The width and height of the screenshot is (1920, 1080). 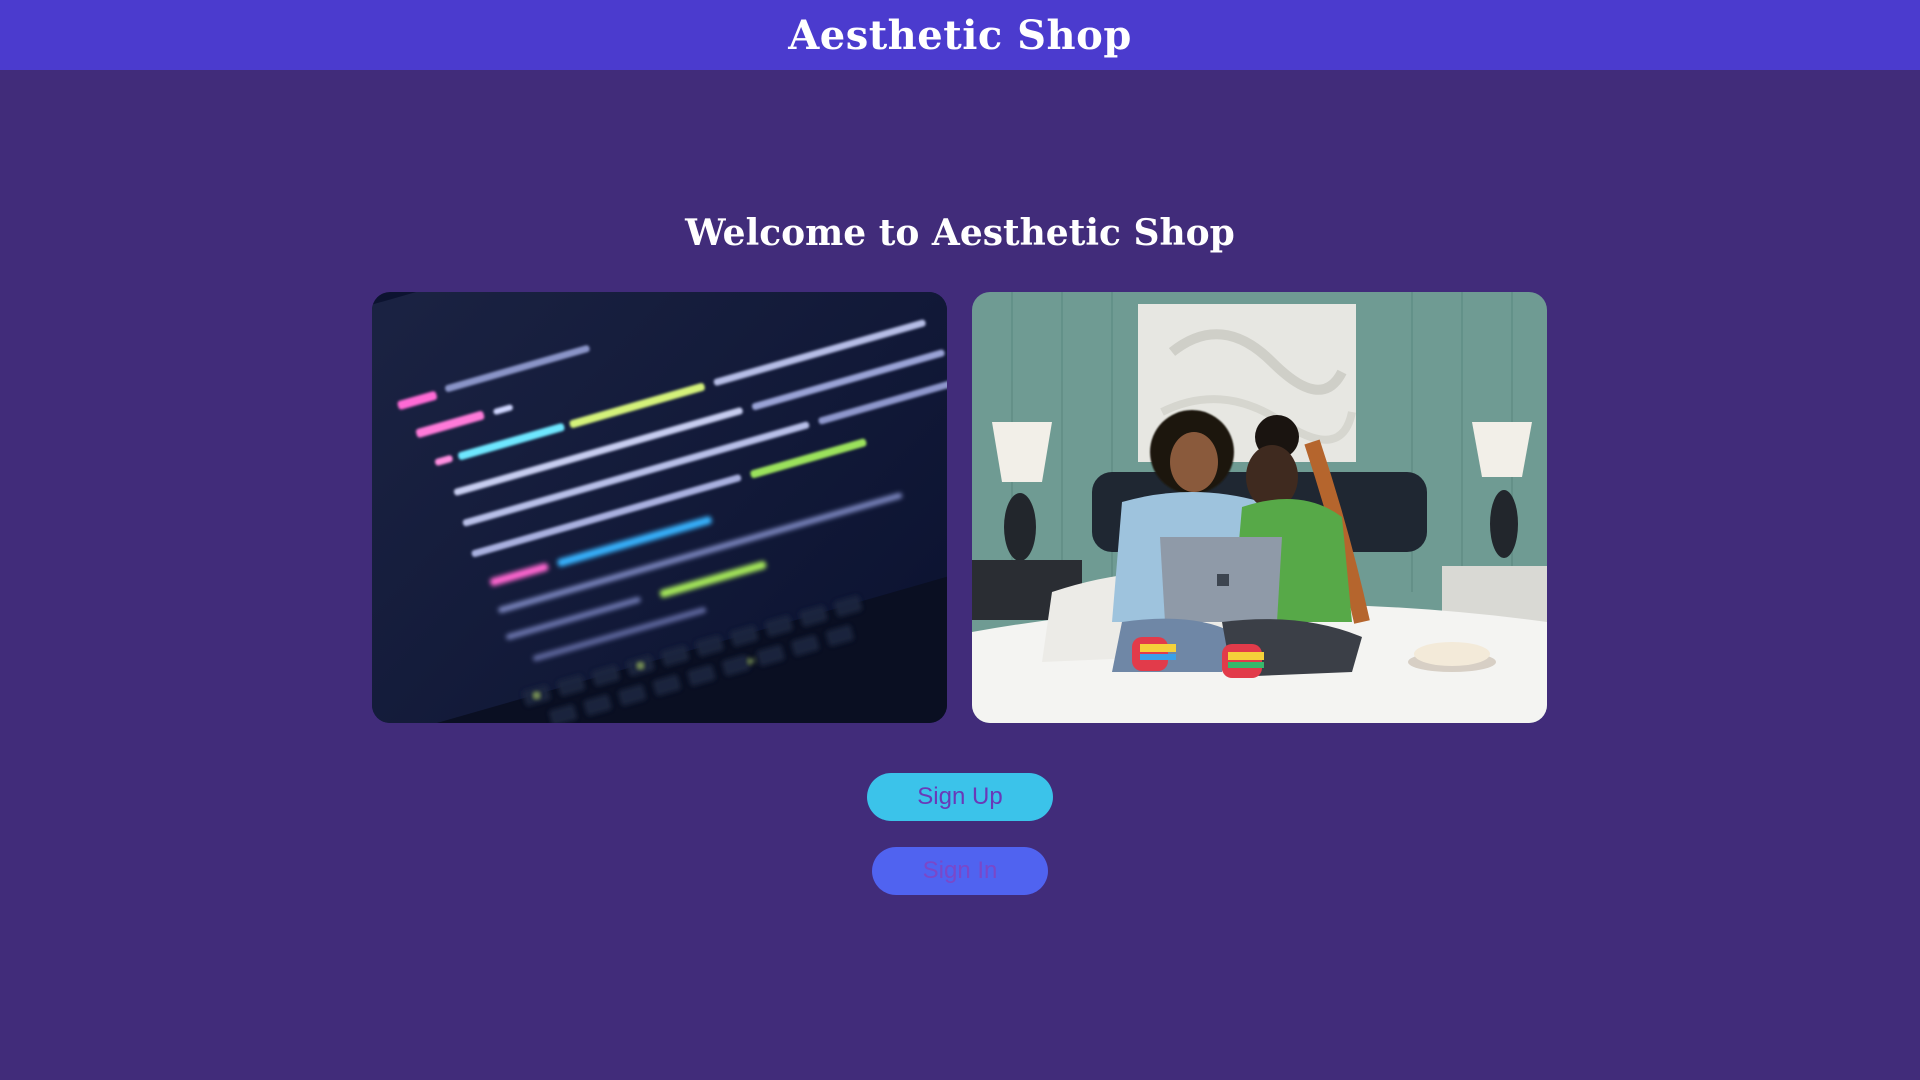 I want to click on code-laptop-image, so click(x=659, y=507).